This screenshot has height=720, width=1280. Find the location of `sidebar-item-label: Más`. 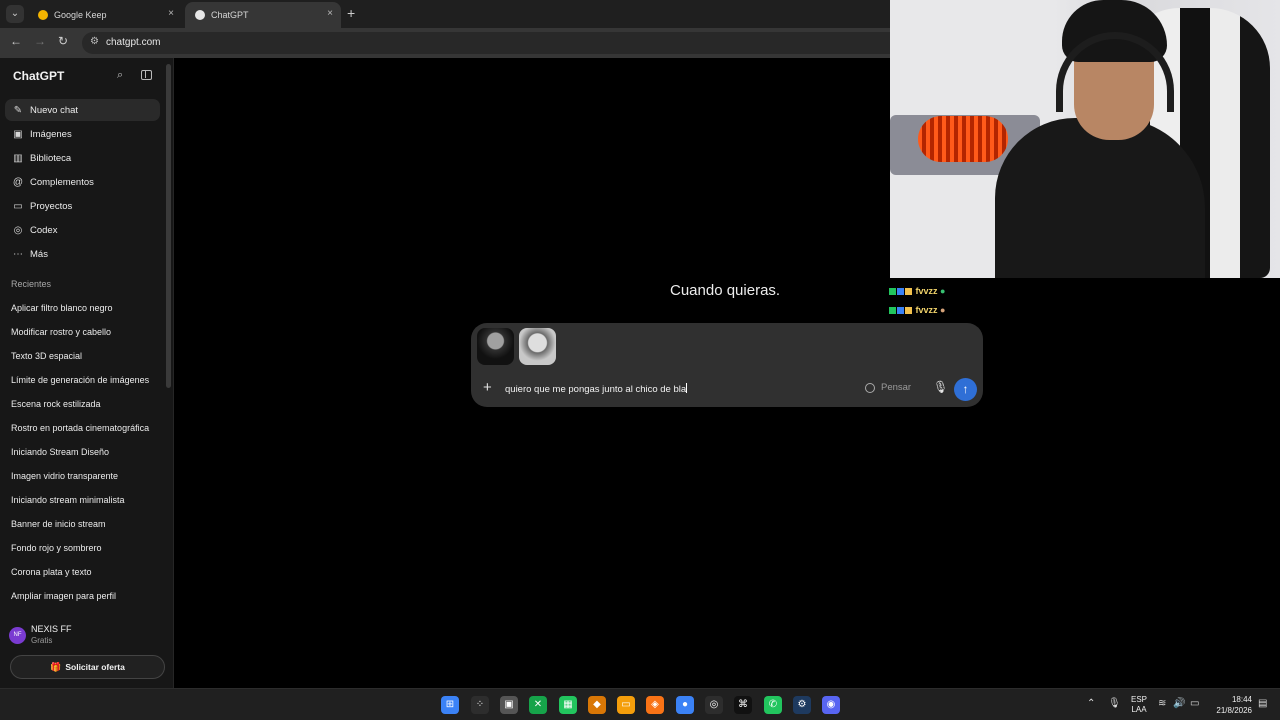

sidebar-item-label: Más is located at coordinates (39, 254).